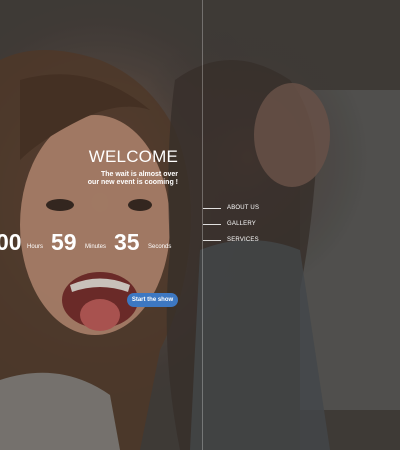 This screenshot has width=400, height=450. I want to click on countdown-seconds-label: Seconds, so click(160, 247).